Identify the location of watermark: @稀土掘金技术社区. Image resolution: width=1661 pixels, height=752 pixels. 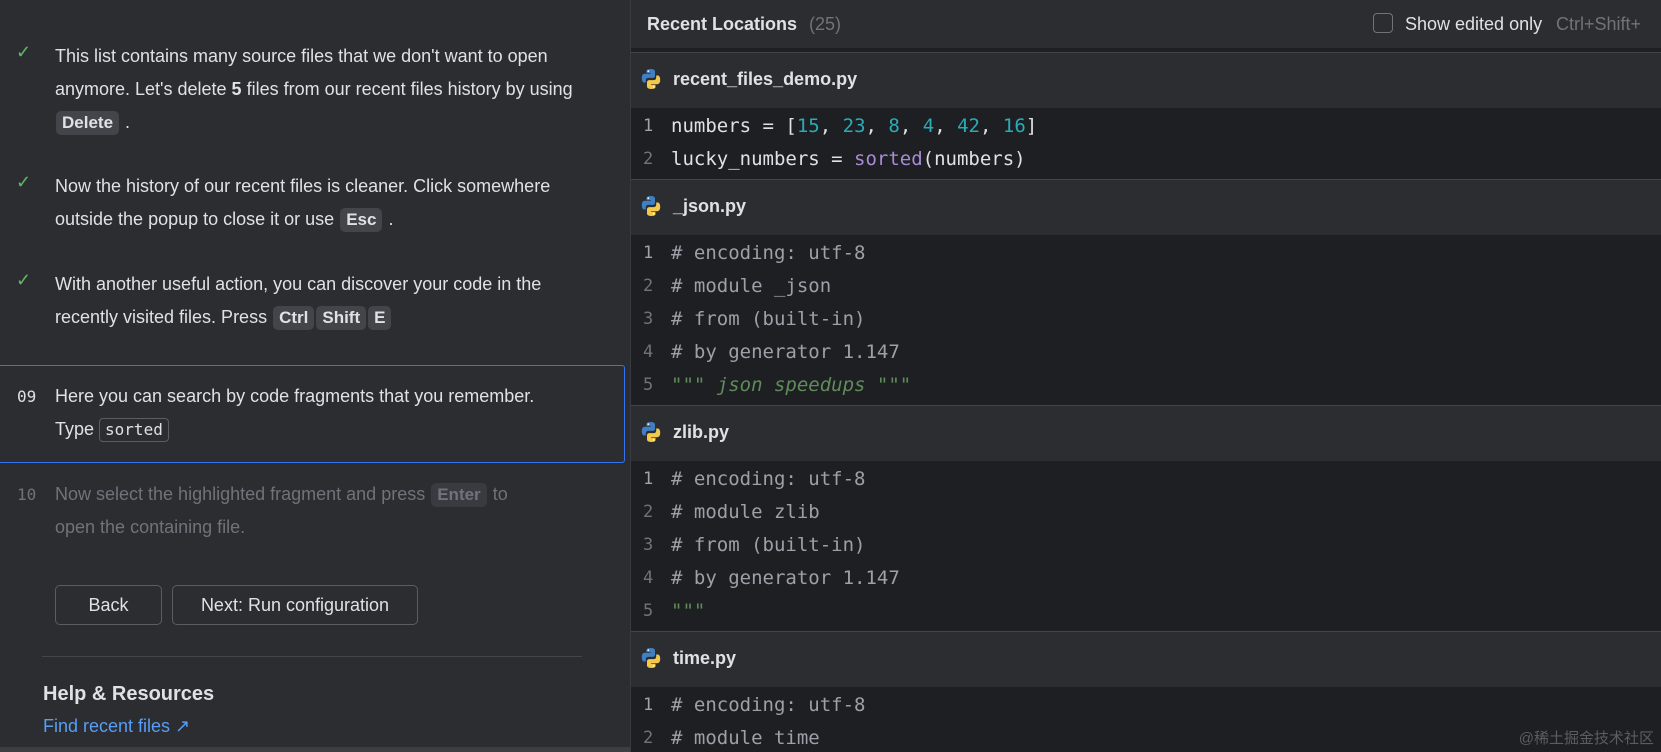
(1586, 738).